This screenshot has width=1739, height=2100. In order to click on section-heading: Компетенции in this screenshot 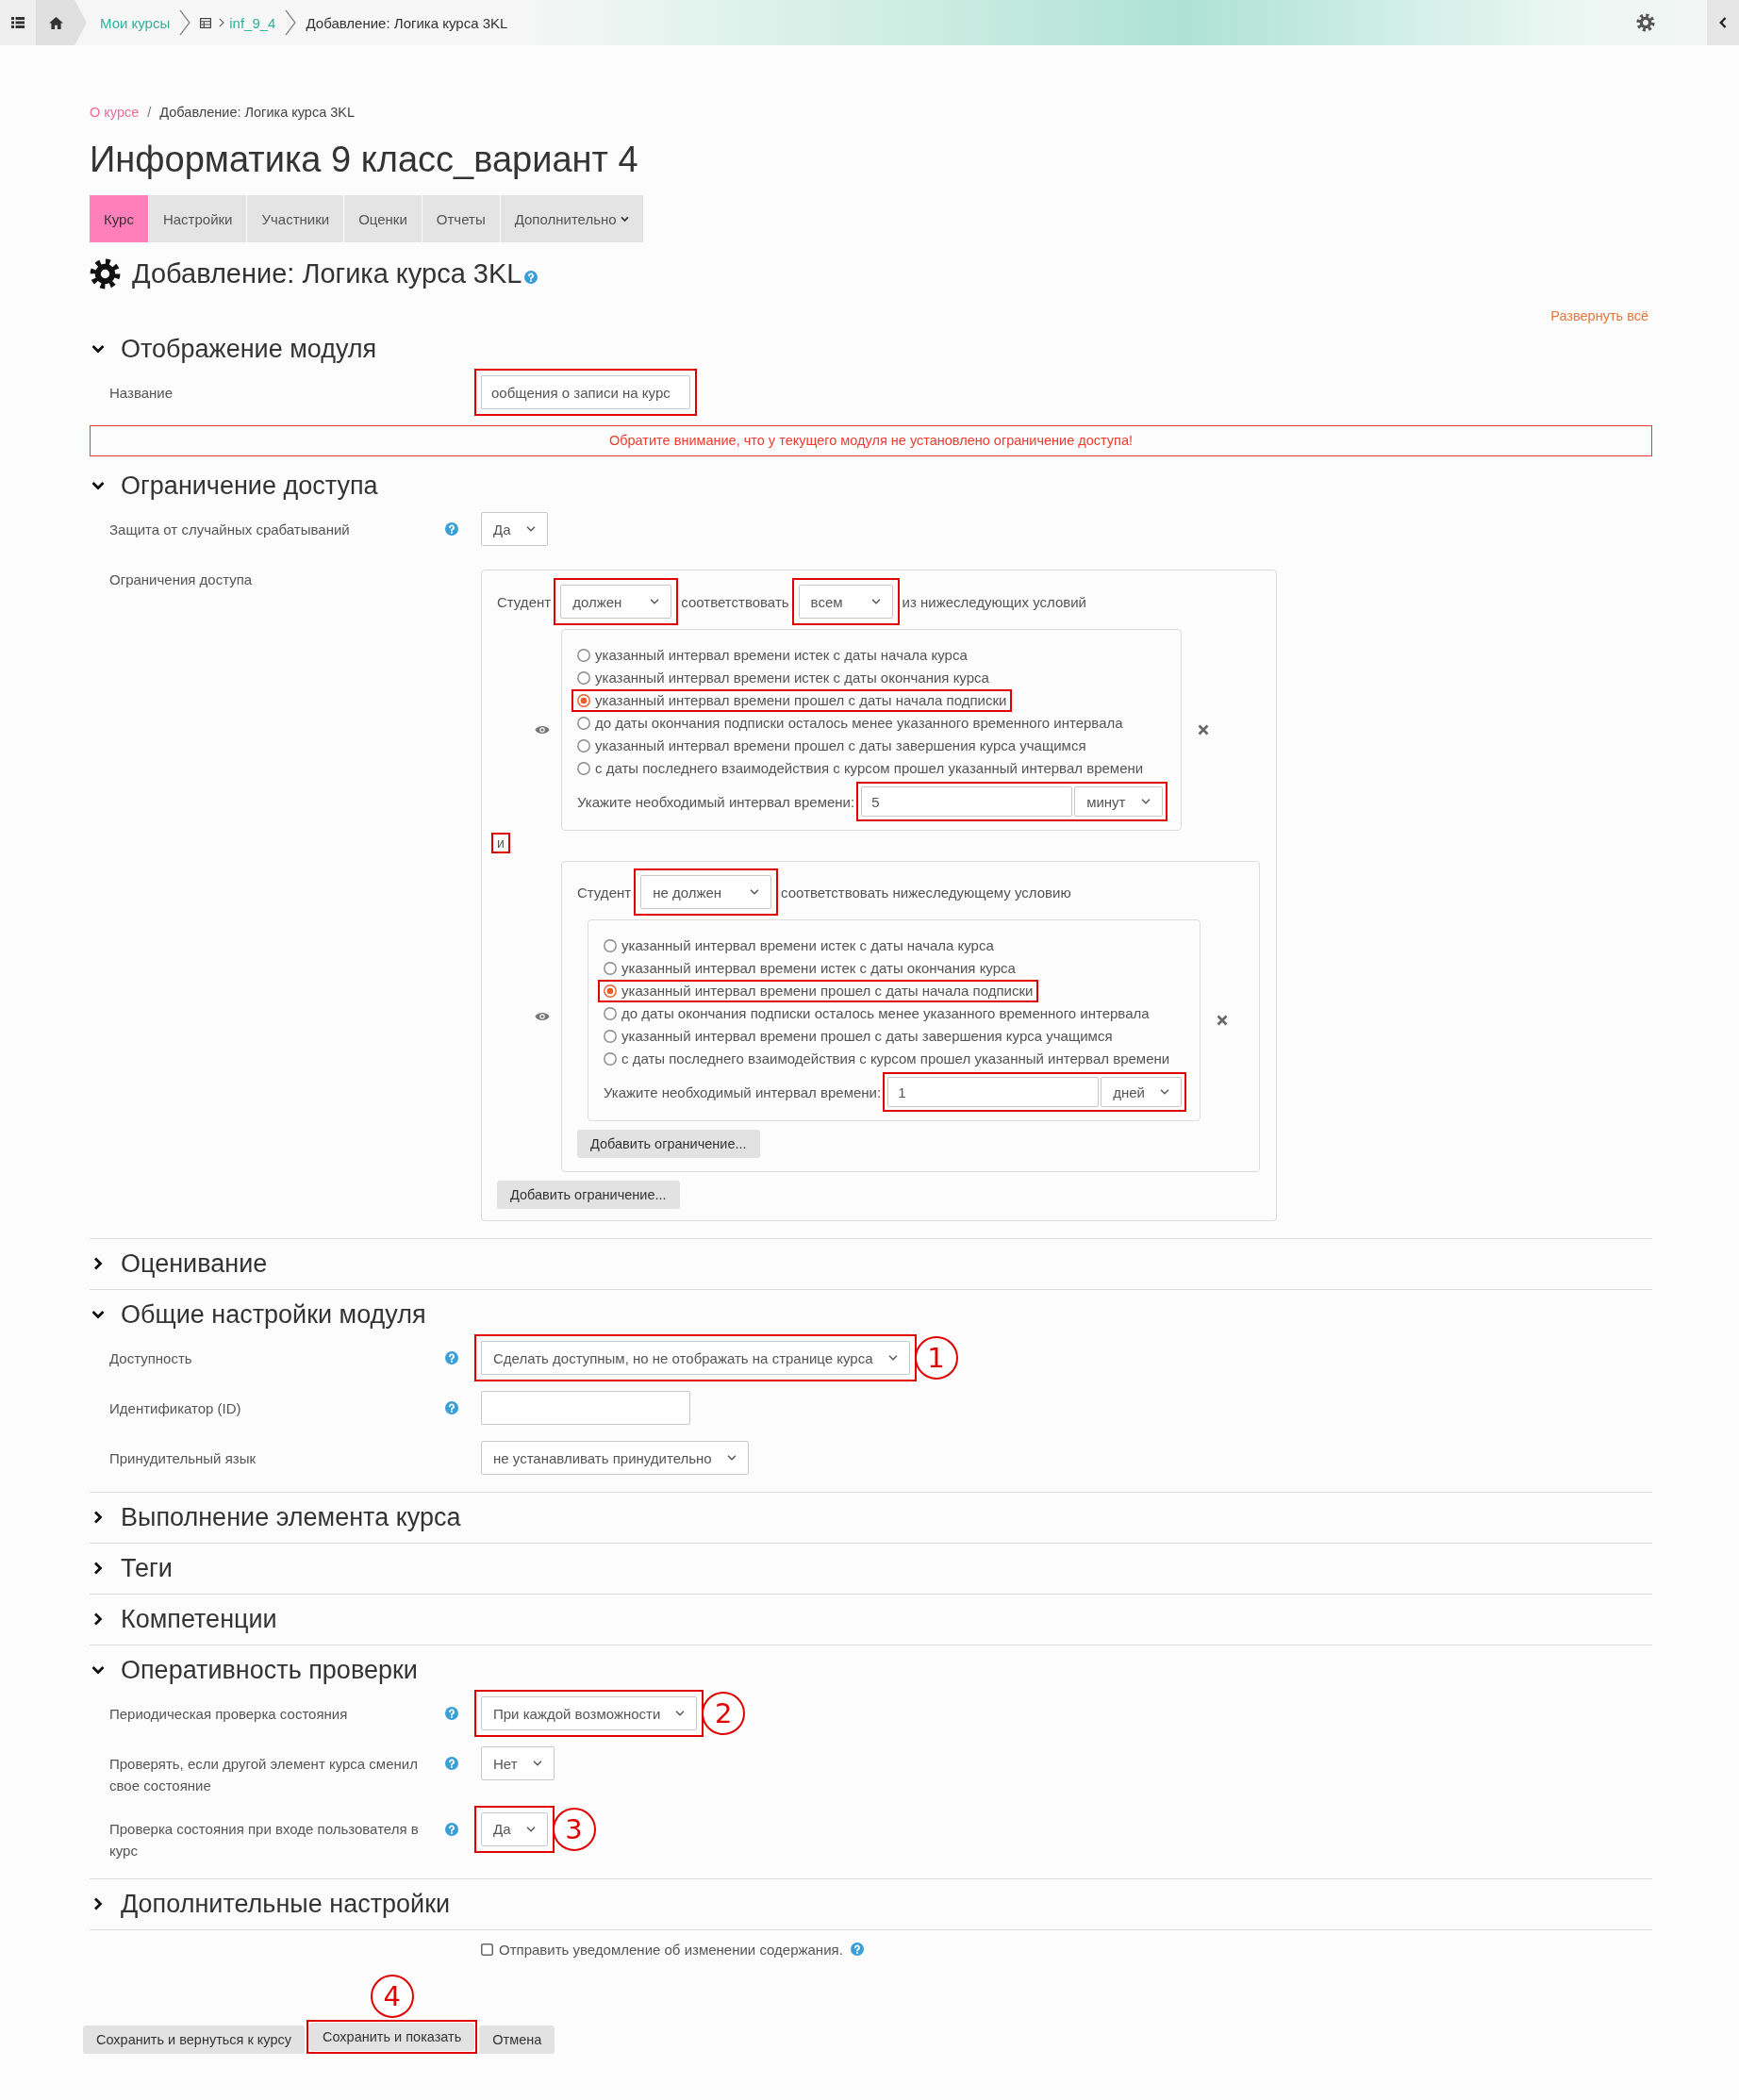, I will do `click(871, 1619)`.